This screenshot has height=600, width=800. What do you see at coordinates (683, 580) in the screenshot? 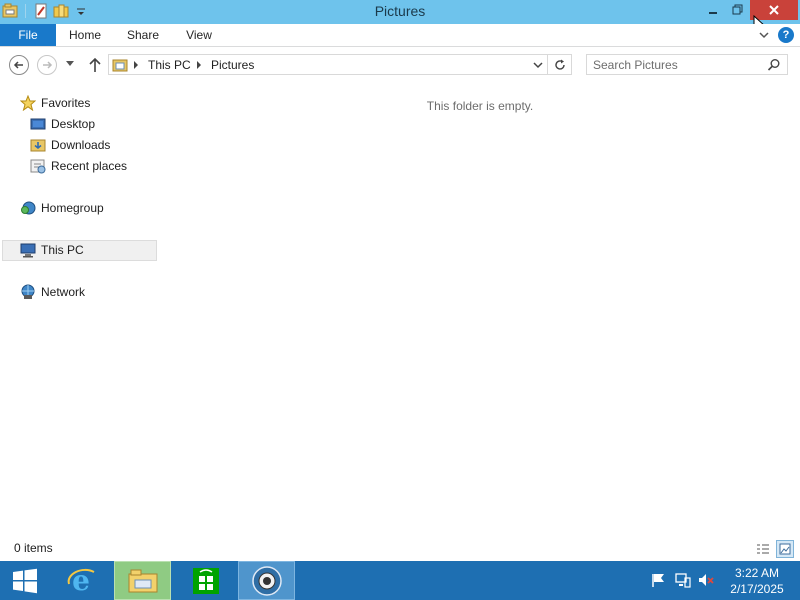
I see `network-status-icon` at bounding box center [683, 580].